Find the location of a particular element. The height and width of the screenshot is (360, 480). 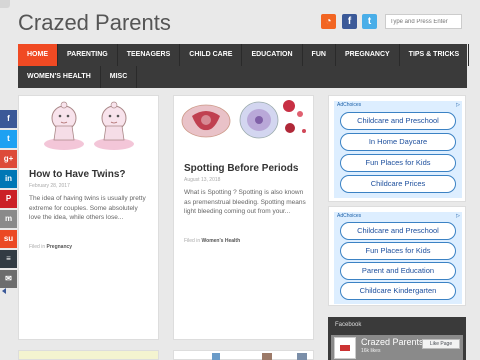

twitter-icon: t is located at coordinates (369, 21).